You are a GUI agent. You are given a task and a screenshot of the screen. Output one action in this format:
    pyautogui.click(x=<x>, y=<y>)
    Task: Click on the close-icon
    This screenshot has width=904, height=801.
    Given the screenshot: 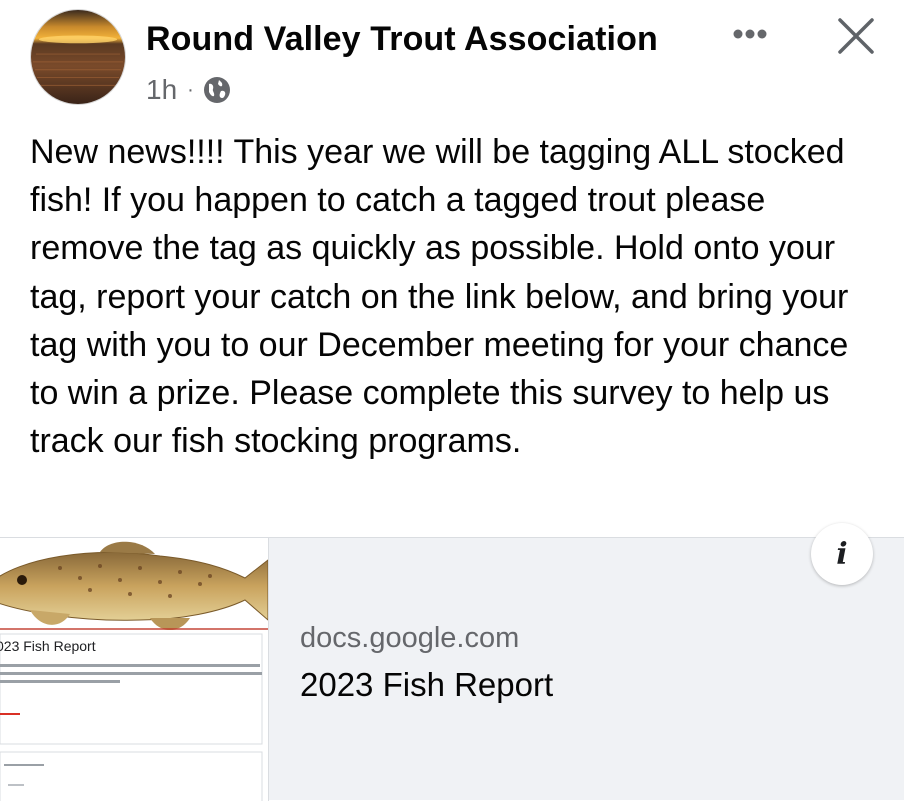 What is the action you would take?
    pyautogui.click(x=856, y=36)
    